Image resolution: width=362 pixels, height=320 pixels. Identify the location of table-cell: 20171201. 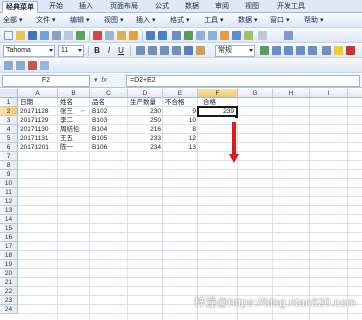
(34, 147).